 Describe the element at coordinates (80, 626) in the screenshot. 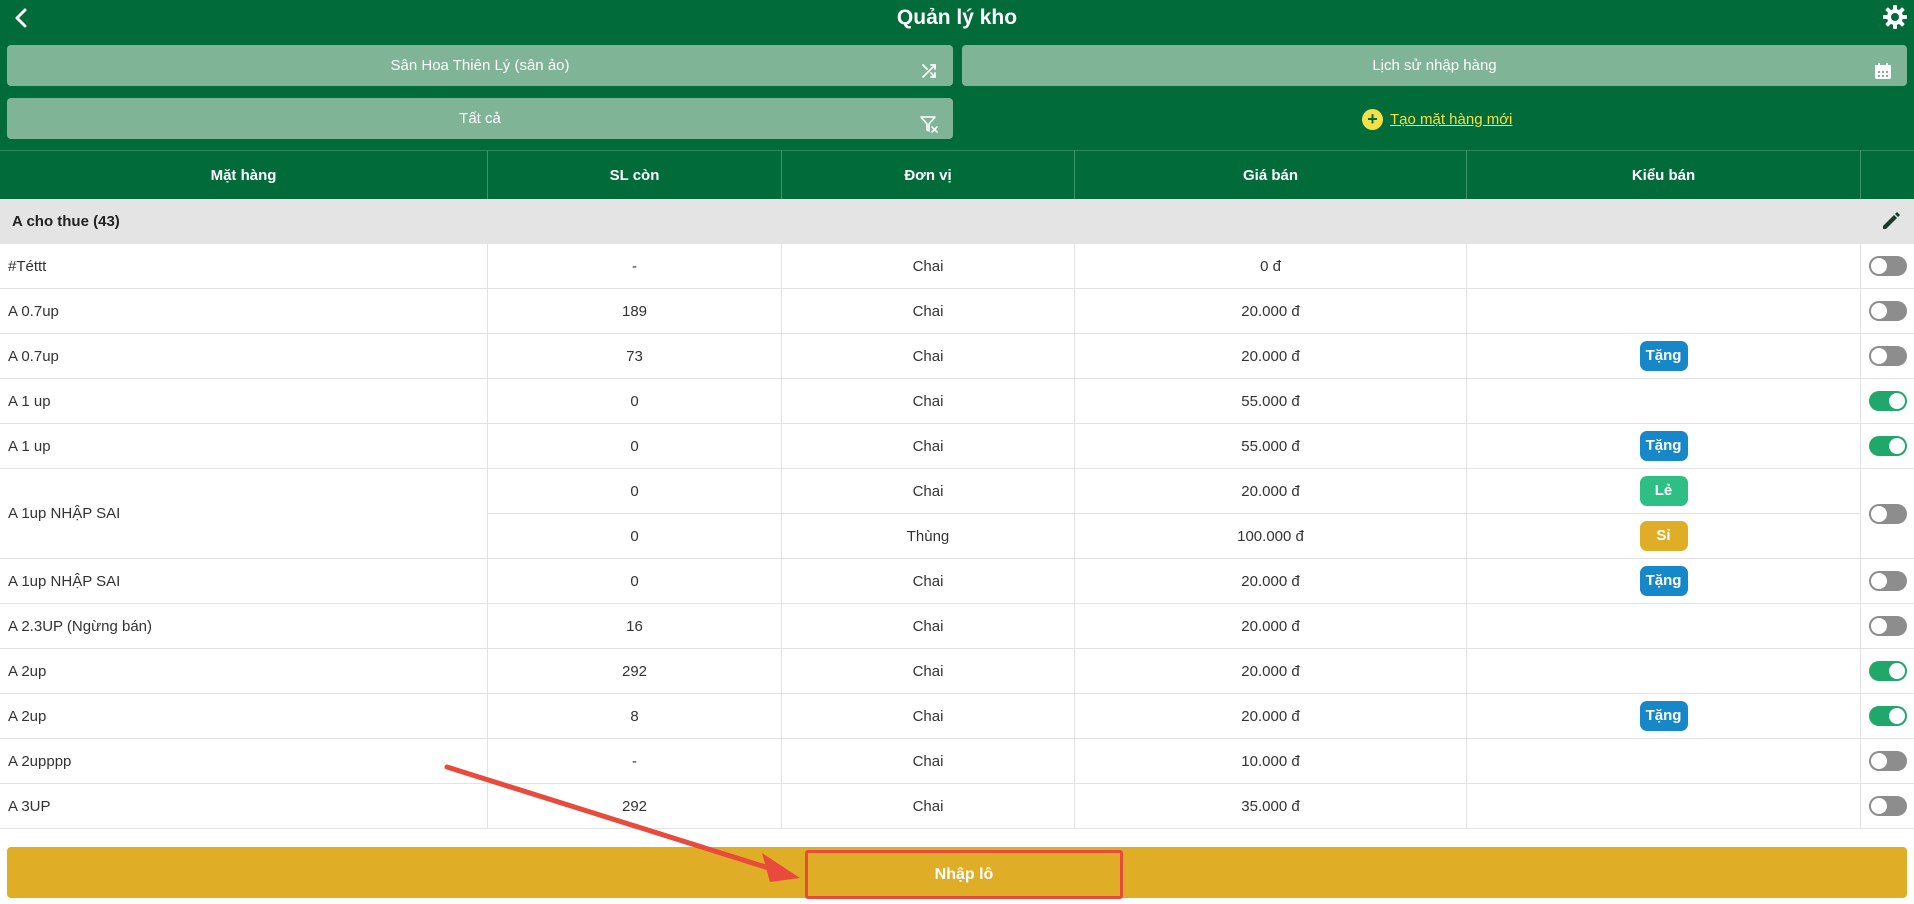

I see `item-name-cell-text: A 2.3UP (Ngừng bán)` at that location.